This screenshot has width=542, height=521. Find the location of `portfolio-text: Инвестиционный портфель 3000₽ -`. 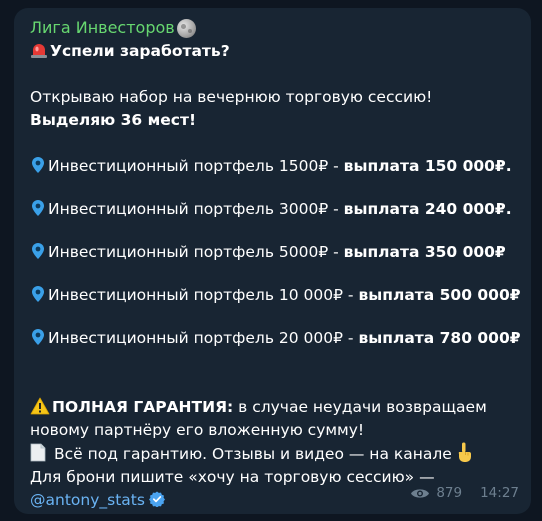

portfolio-text: Инвестиционный портфель 3000₽ - is located at coordinates (196, 209).